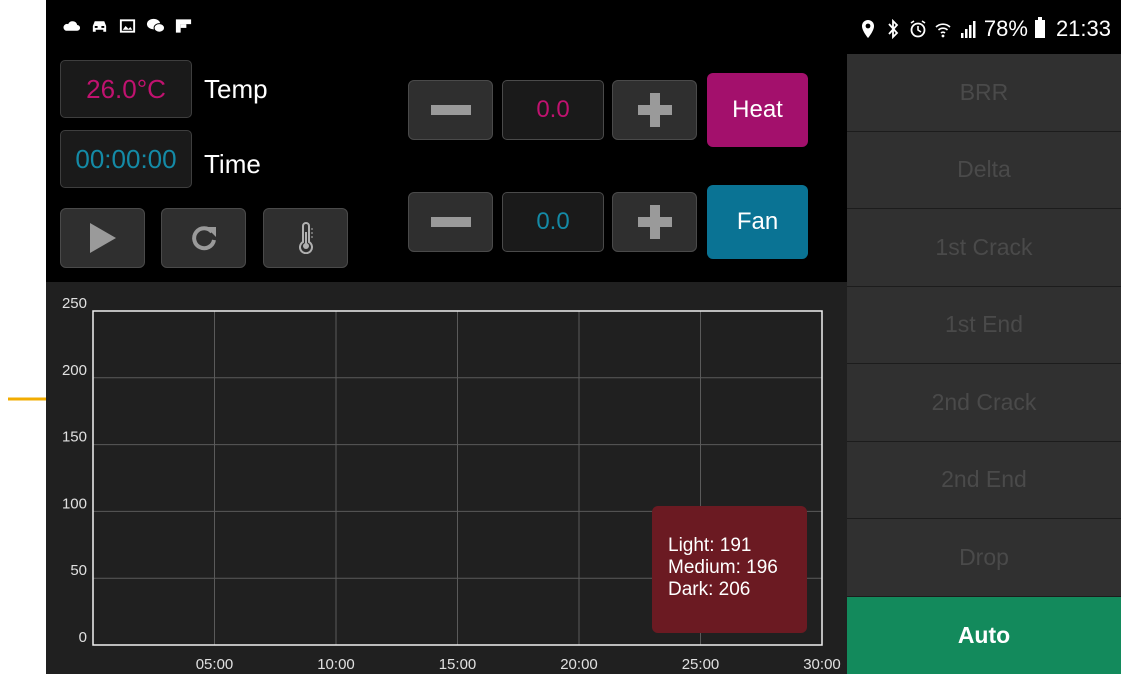 The width and height of the screenshot is (1121, 674). What do you see at coordinates (757, 222) in the screenshot?
I see `fan-button: Fan` at bounding box center [757, 222].